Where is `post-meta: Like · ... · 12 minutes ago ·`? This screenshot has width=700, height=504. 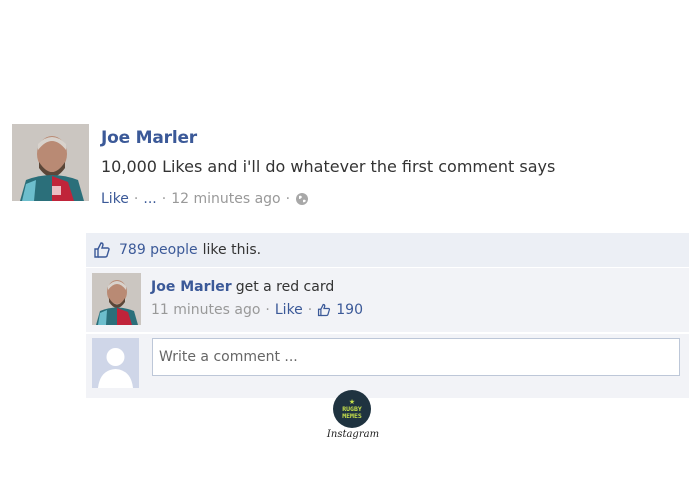 post-meta: Like · ... · 12 minutes ago · is located at coordinates (205, 199).